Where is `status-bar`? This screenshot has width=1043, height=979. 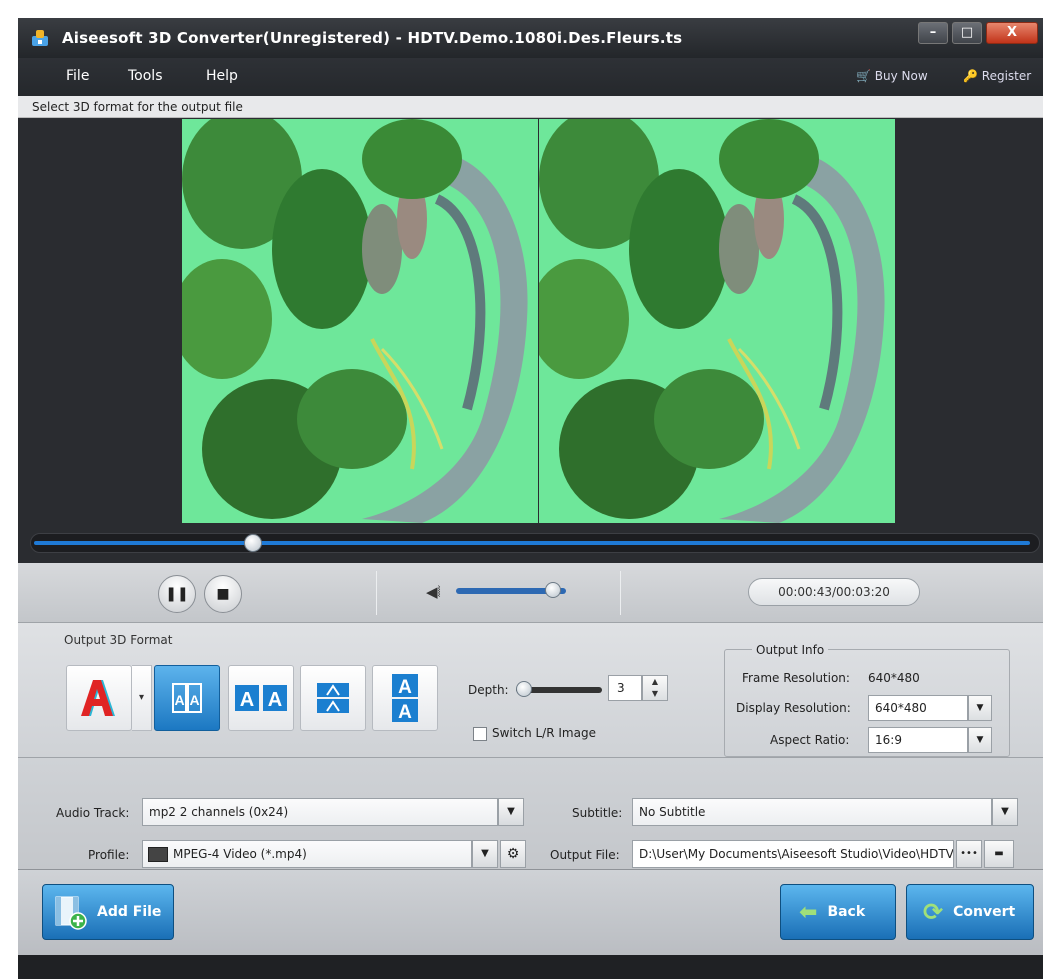 status-bar is located at coordinates (530, 967).